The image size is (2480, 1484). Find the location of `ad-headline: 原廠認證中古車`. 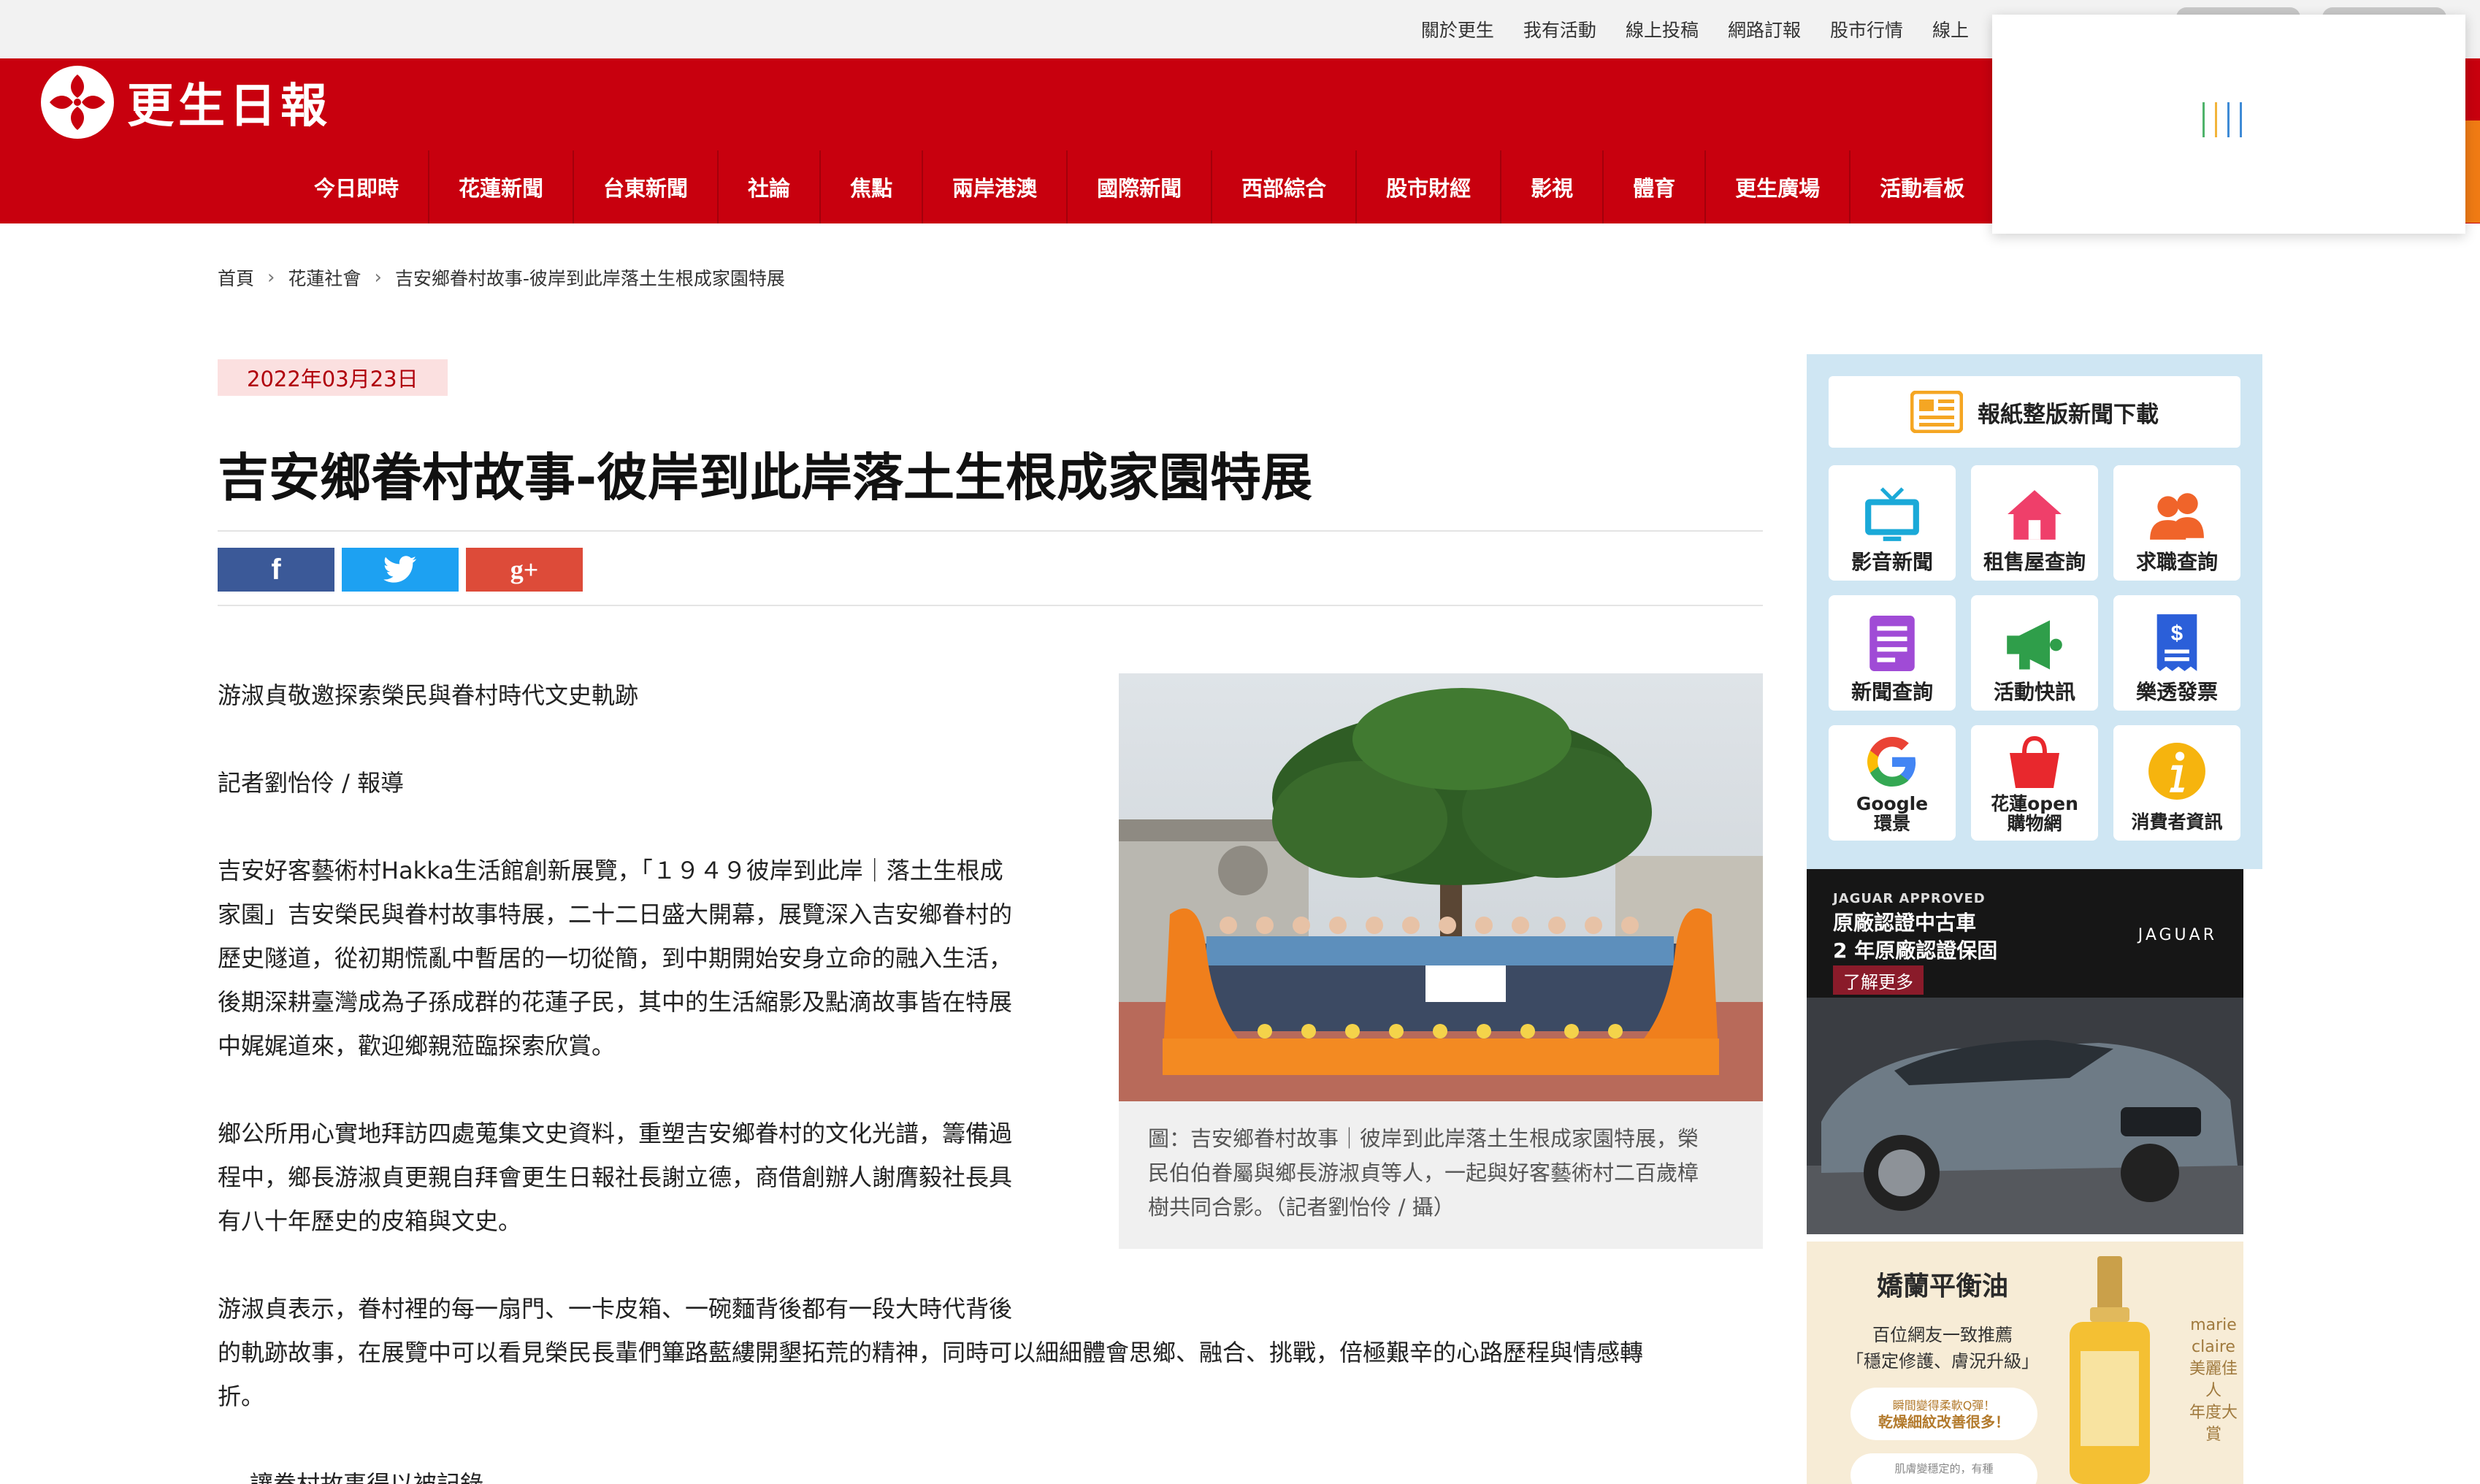

ad-headline: 原廠認證中古車 is located at coordinates (1905, 923).